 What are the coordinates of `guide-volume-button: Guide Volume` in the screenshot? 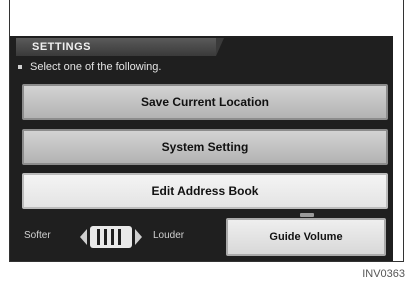 It's located at (306, 237).